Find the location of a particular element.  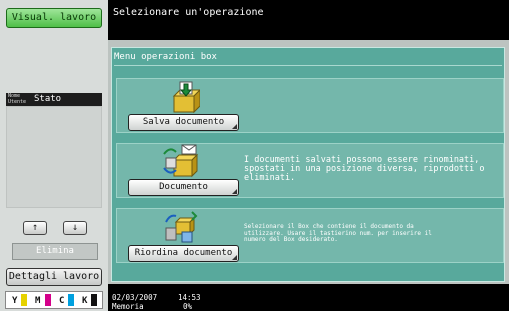

message-bar: Selezionare un'operazione is located at coordinates (308, 20).